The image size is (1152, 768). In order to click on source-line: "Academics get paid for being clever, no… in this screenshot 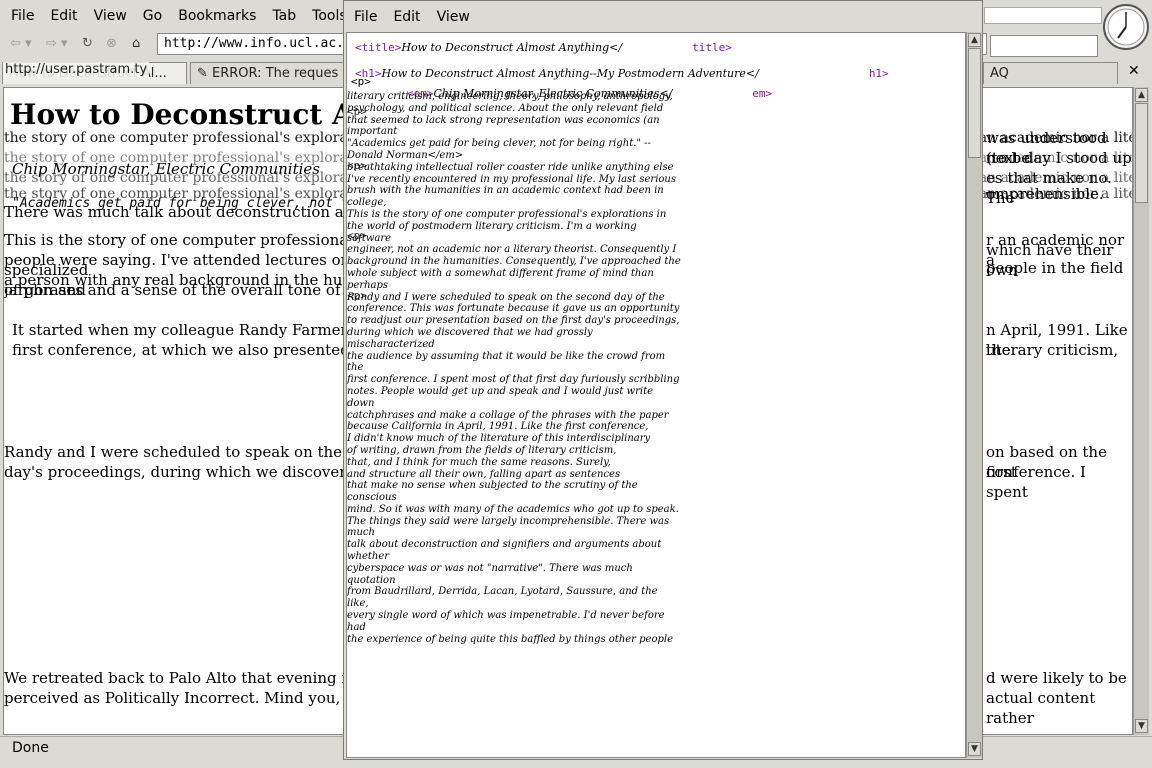, I will do `click(499, 144)`.